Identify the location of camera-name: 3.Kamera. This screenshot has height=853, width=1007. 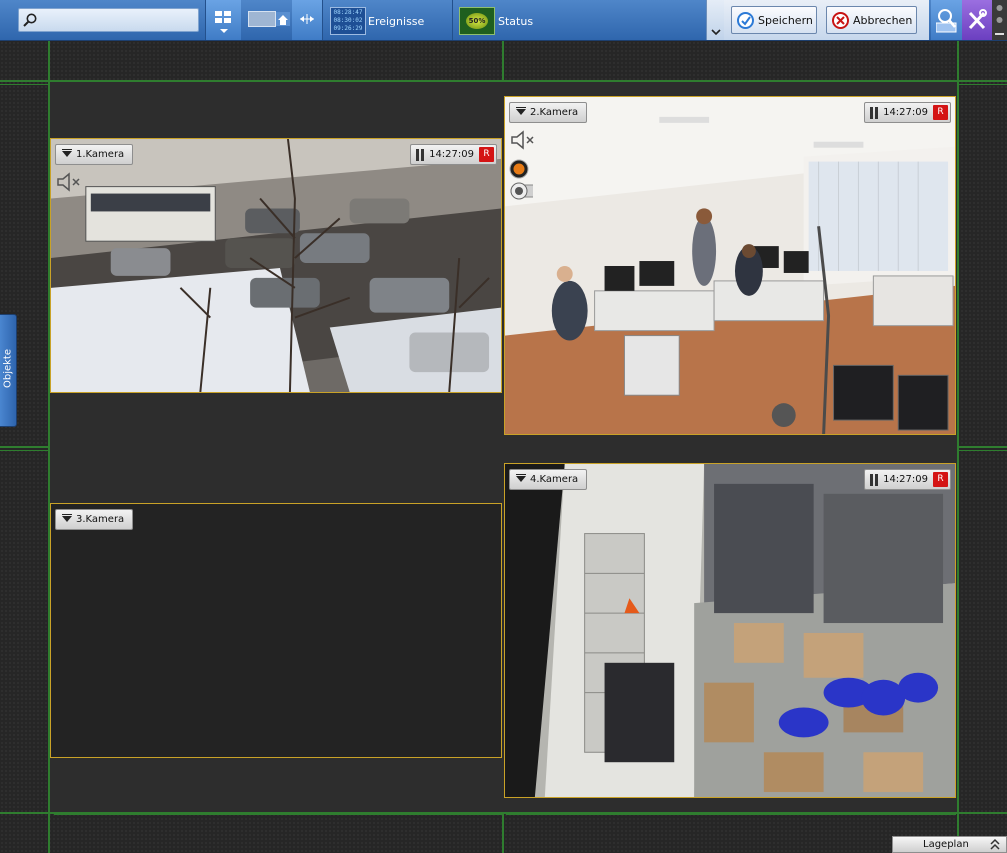
(100, 519).